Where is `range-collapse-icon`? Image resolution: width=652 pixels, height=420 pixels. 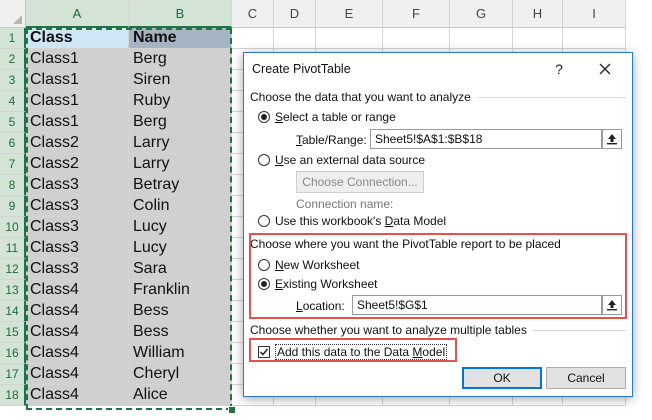
range-collapse-icon is located at coordinates (612, 305).